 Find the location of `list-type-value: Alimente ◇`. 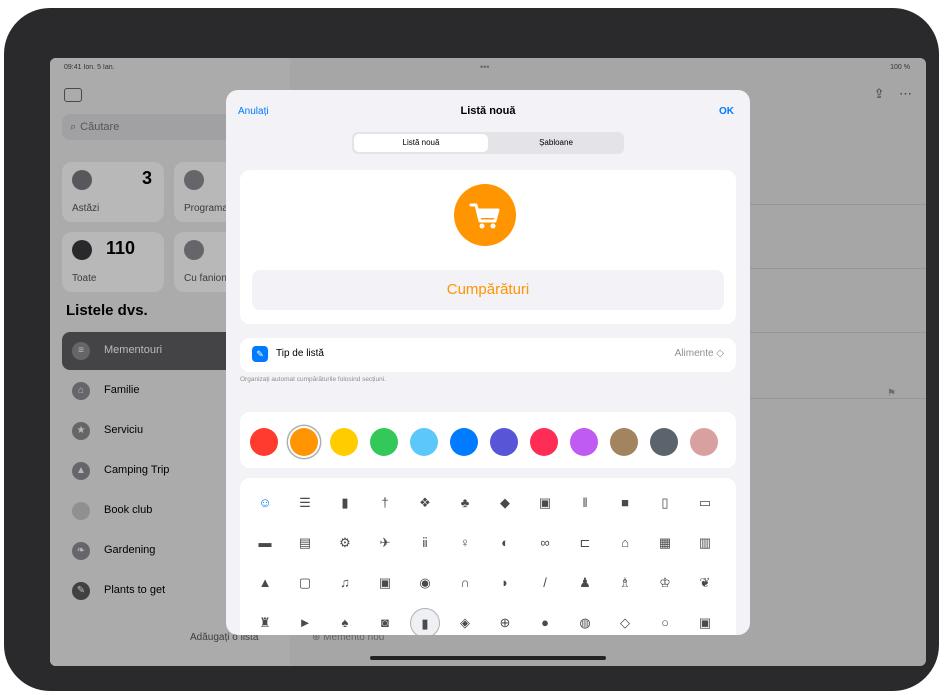

list-type-value: Alimente ◇ is located at coordinates (699, 353).